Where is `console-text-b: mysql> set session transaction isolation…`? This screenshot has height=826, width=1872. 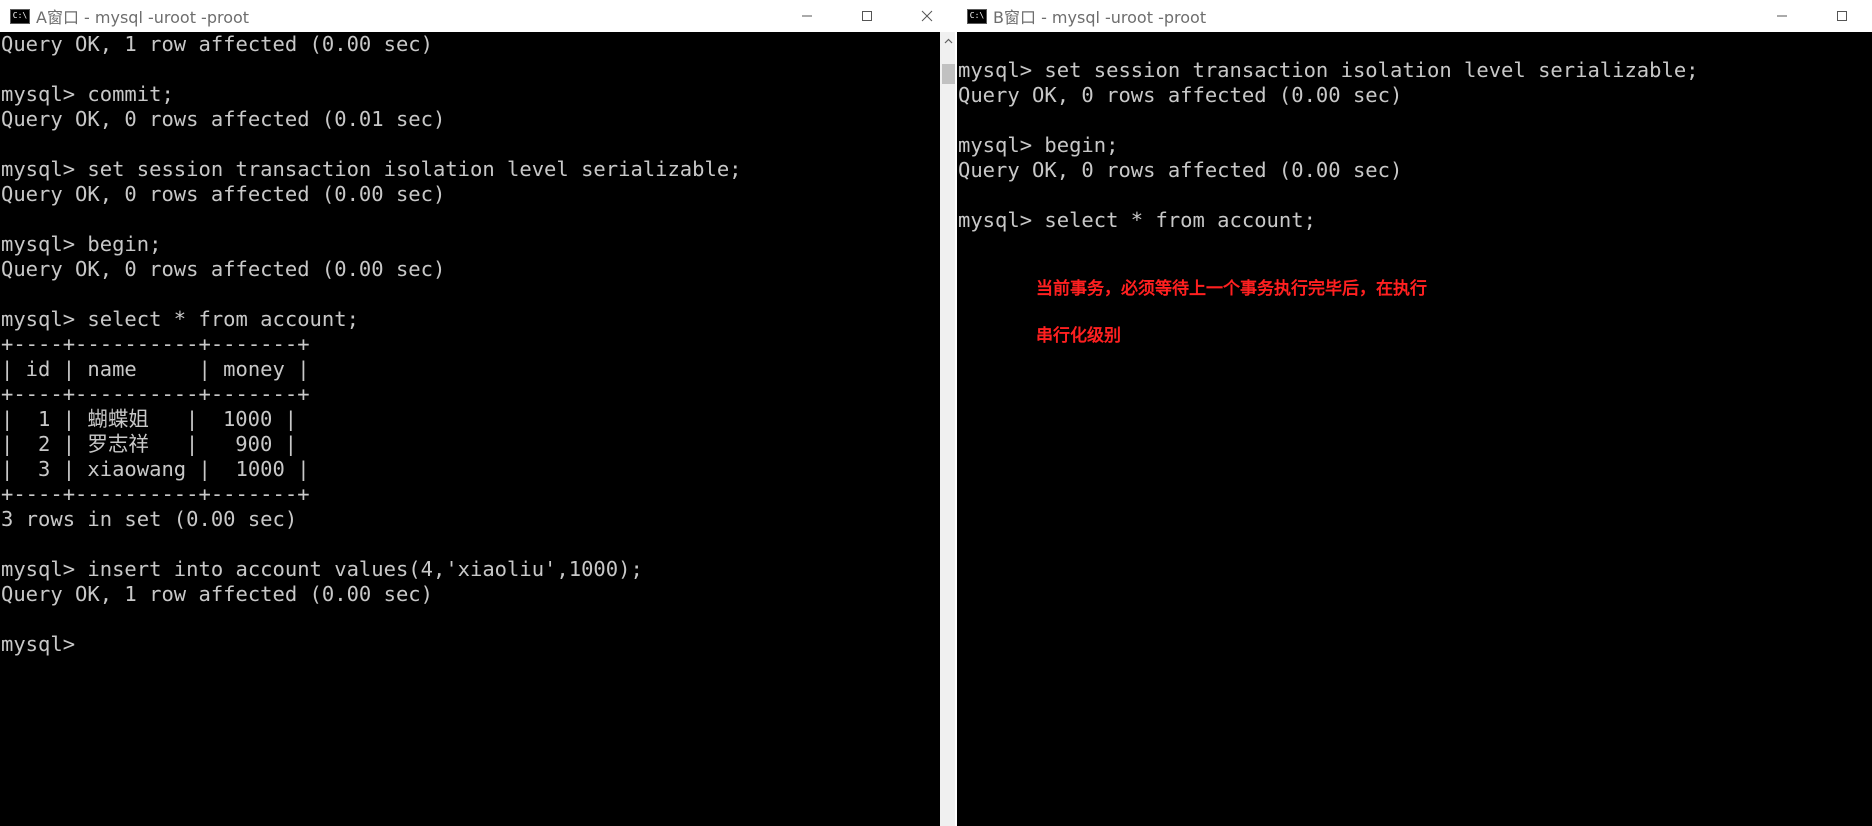
console-text-b: mysql> set session transaction isolation… is located at coordinates (1328, 145).